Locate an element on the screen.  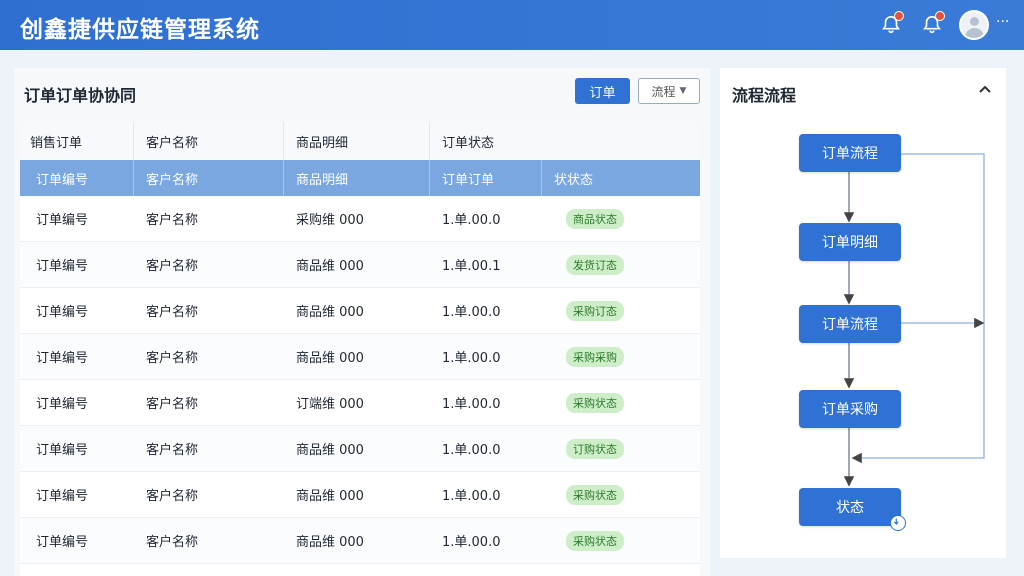
download-icon is located at coordinates (898, 523).